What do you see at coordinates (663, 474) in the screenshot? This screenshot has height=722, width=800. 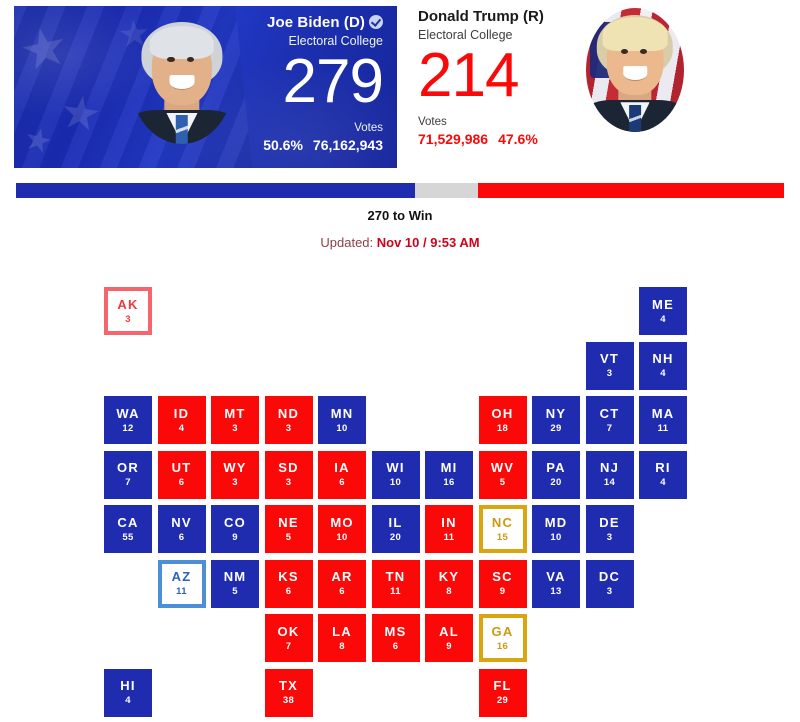 I see `state-tile-ri: RI 4` at bounding box center [663, 474].